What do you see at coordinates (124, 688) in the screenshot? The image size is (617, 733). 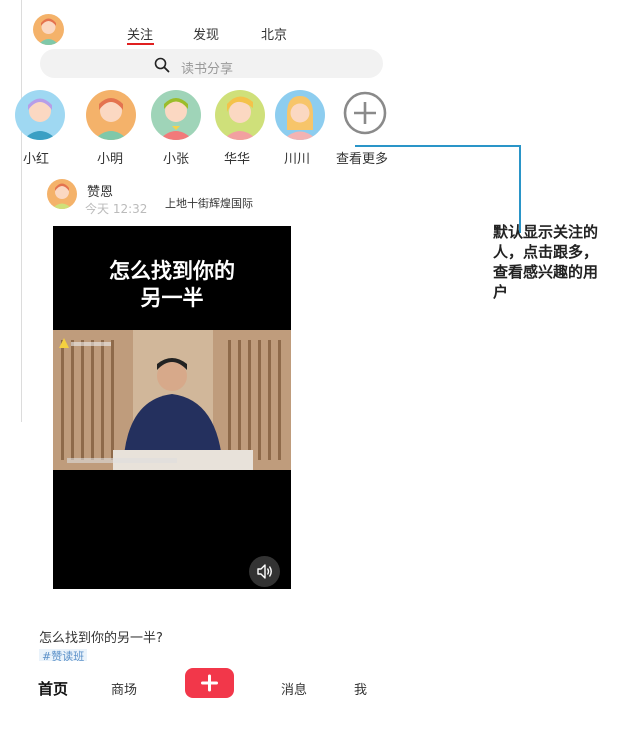 I see `nav-mall: 商场` at bounding box center [124, 688].